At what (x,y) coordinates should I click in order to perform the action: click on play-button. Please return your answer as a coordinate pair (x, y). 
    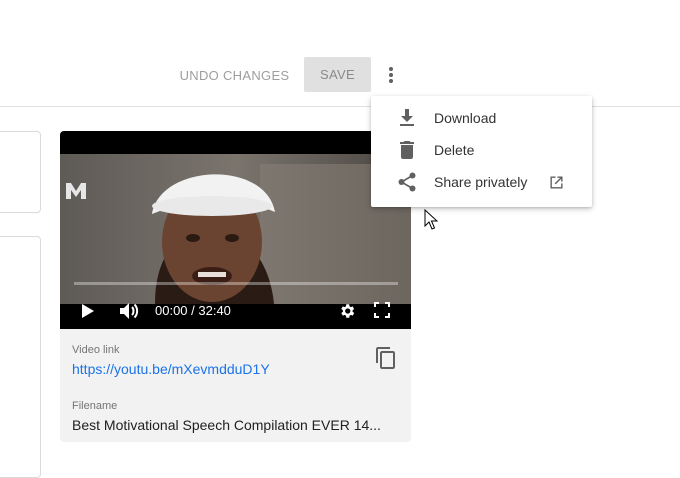
    Looking at the image, I should click on (88, 311).